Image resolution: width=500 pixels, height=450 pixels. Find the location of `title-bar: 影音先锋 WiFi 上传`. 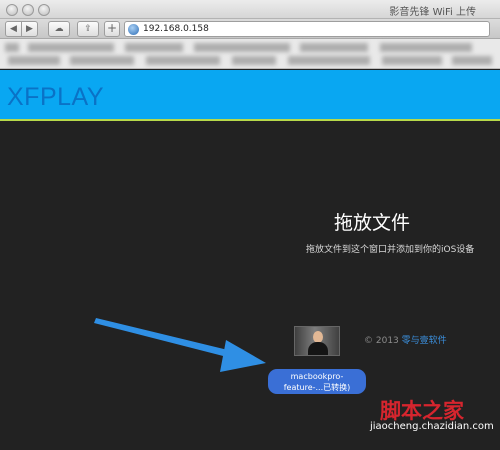

title-bar: 影音先锋 WiFi 上传 is located at coordinates (250, 9).